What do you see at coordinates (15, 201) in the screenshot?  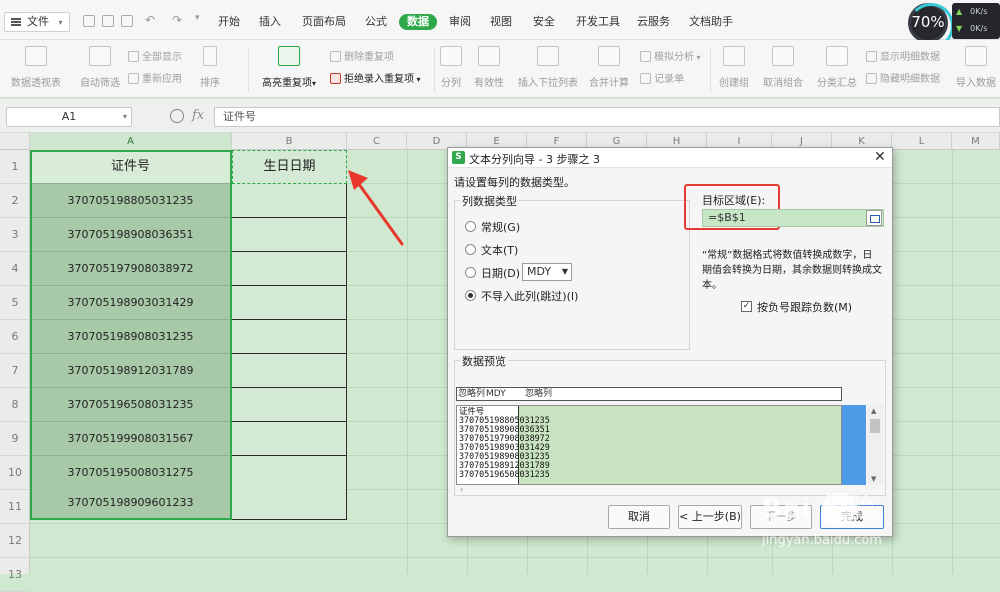 I see `row-header: 2` at bounding box center [15, 201].